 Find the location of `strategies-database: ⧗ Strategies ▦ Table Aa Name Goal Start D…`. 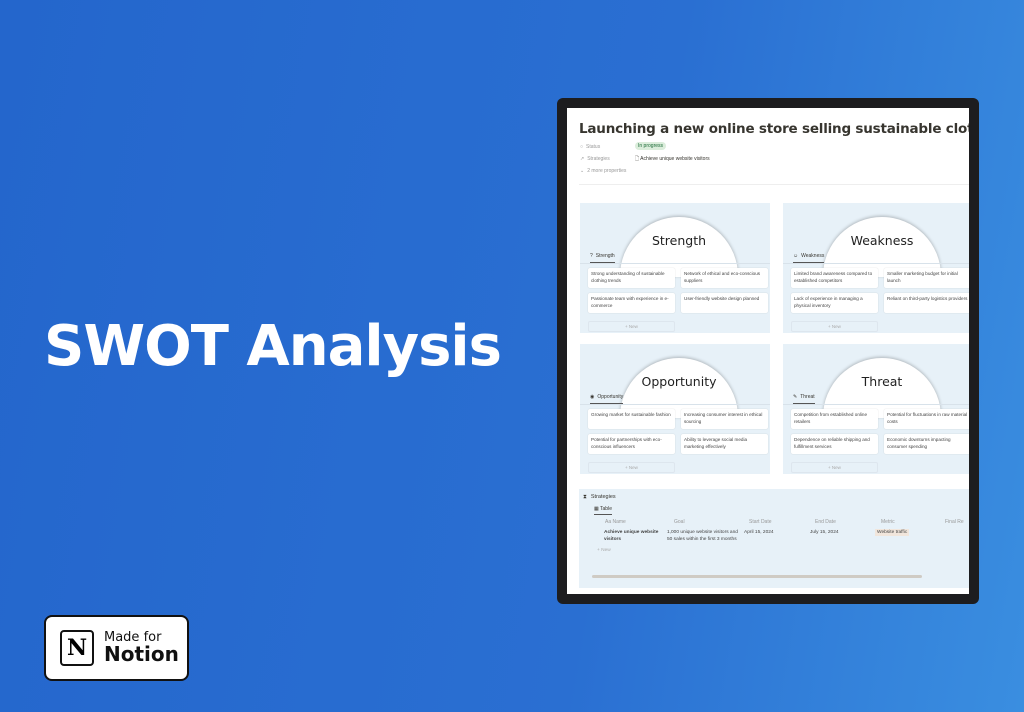

strategies-database: ⧗ Strategies ▦ Table Aa Name Goal Start D… is located at coordinates (774, 538).